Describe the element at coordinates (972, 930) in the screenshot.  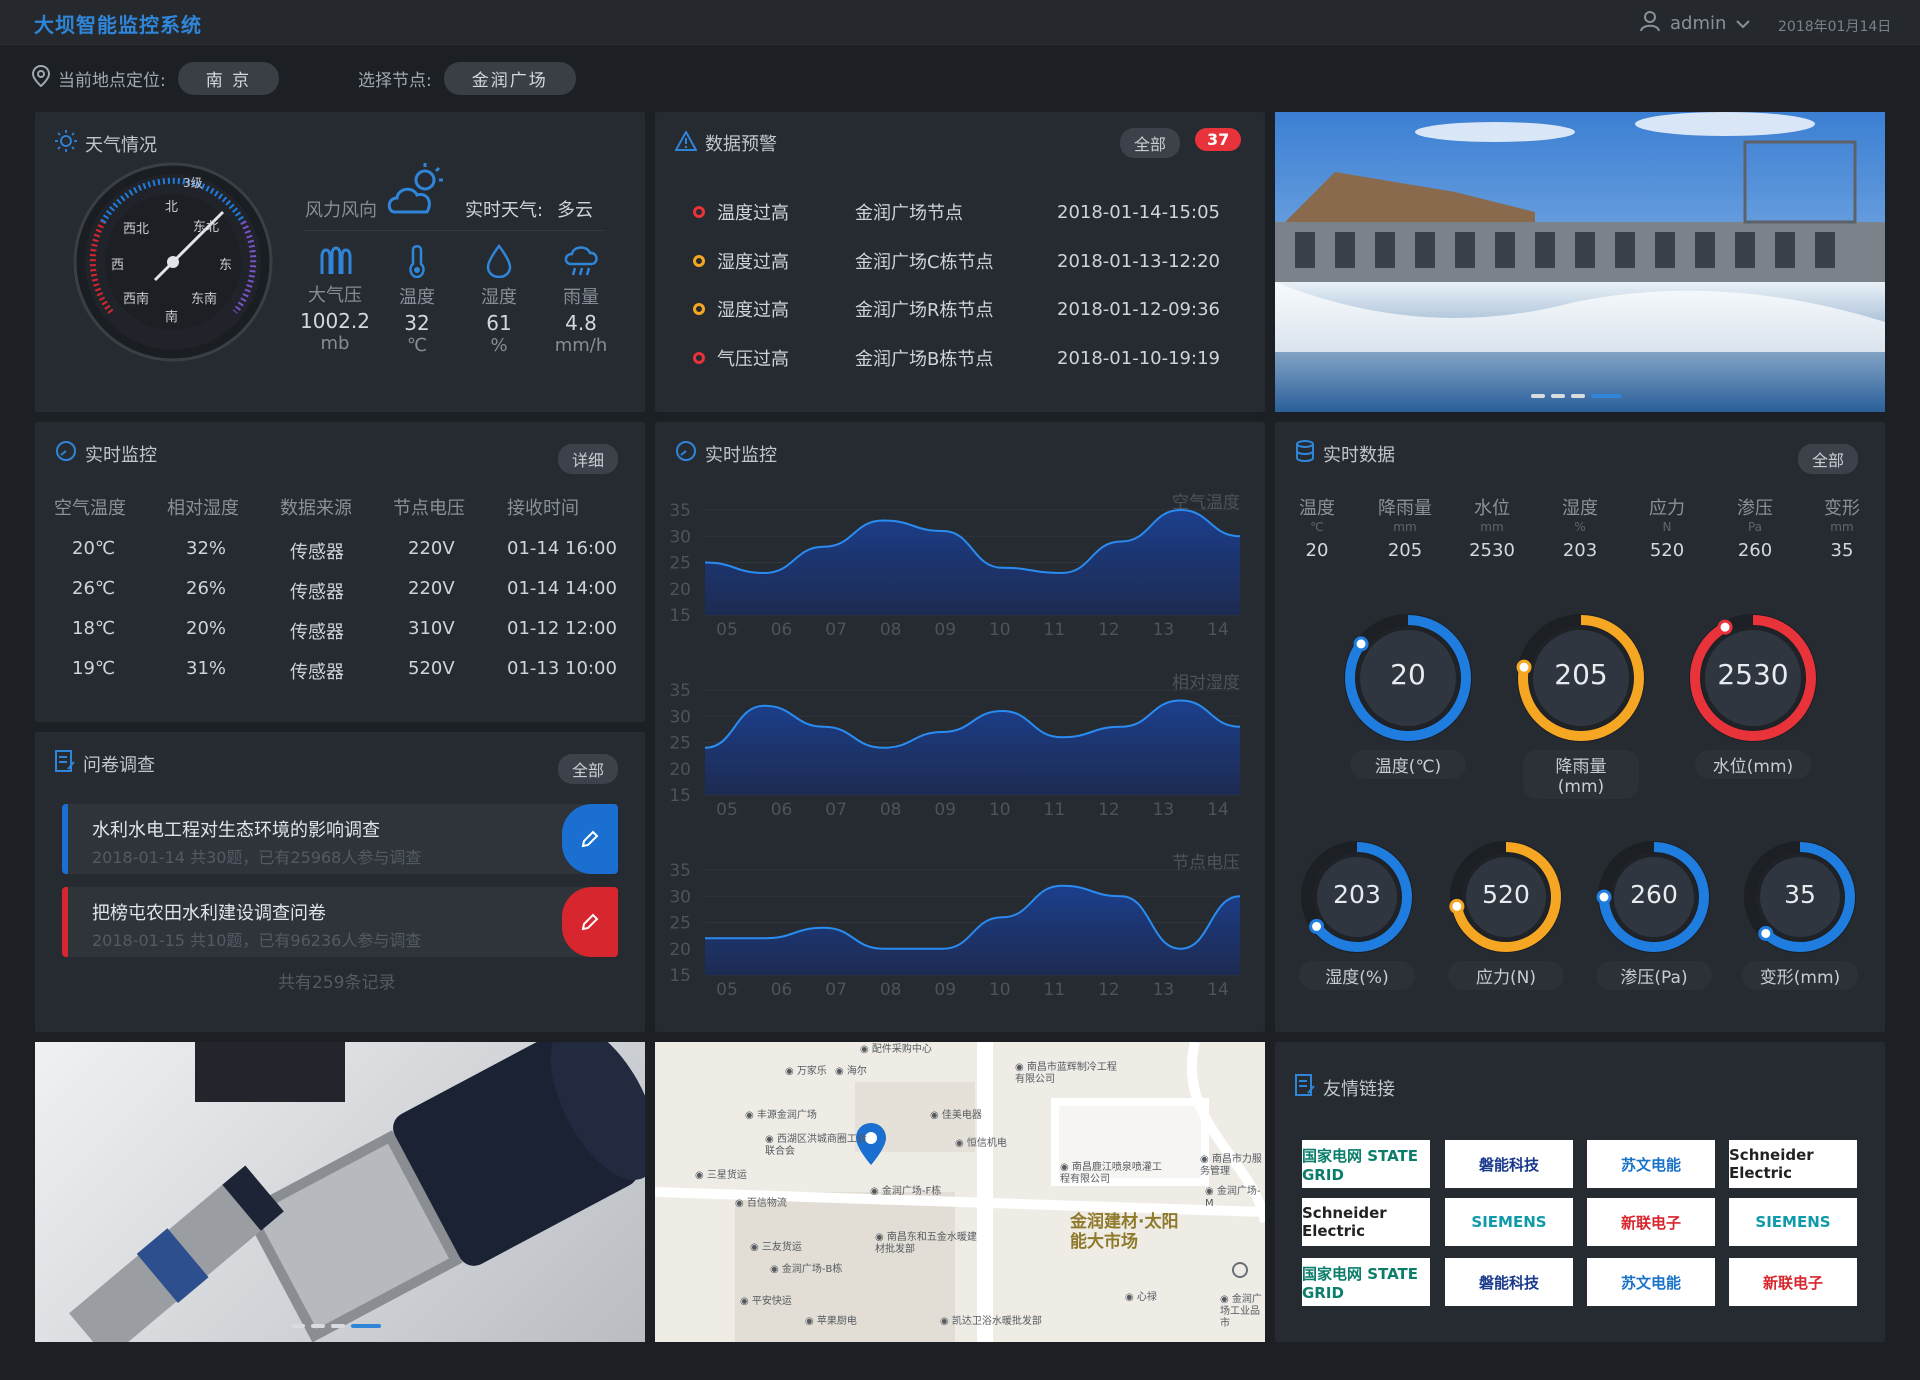
I see `series-area` at that location.